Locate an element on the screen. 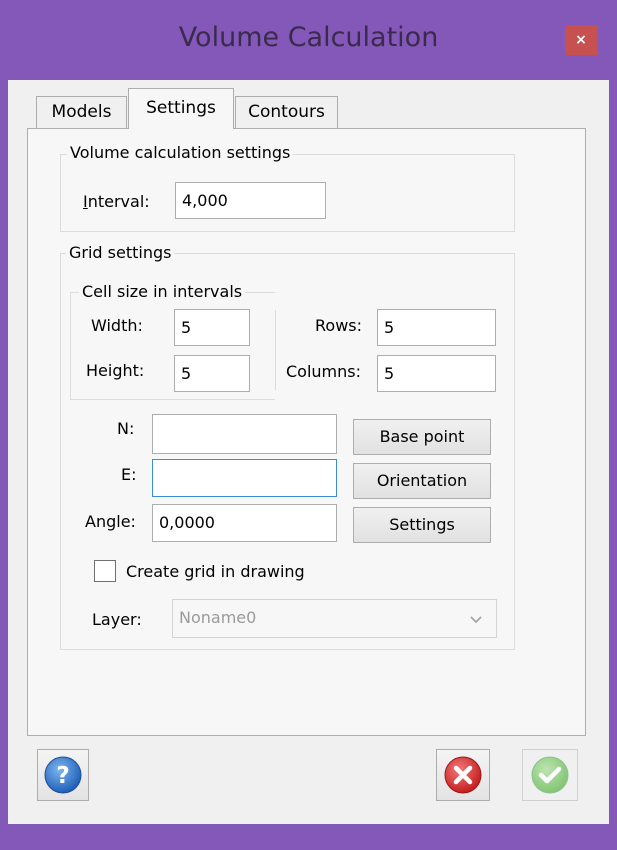 The height and width of the screenshot is (850, 617). interval-input: 4,000 is located at coordinates (250, 200).